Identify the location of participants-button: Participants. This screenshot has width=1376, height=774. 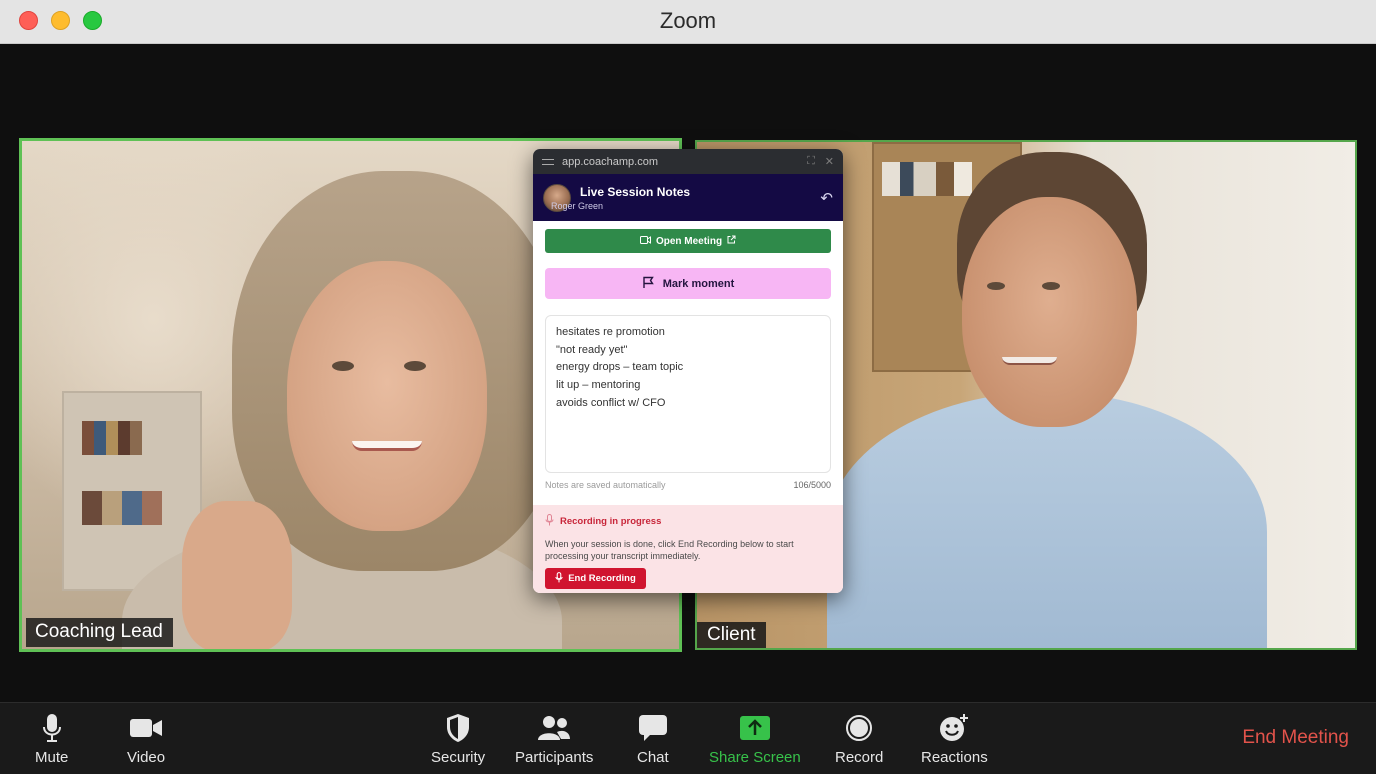
(554, 737).